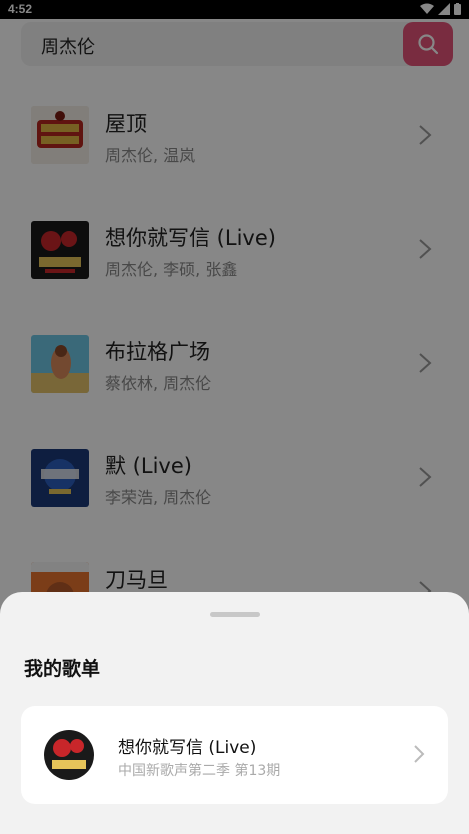  I want to click on playlist-subtitle: 中国新歌声第二季 第13期, so click(199, 771).